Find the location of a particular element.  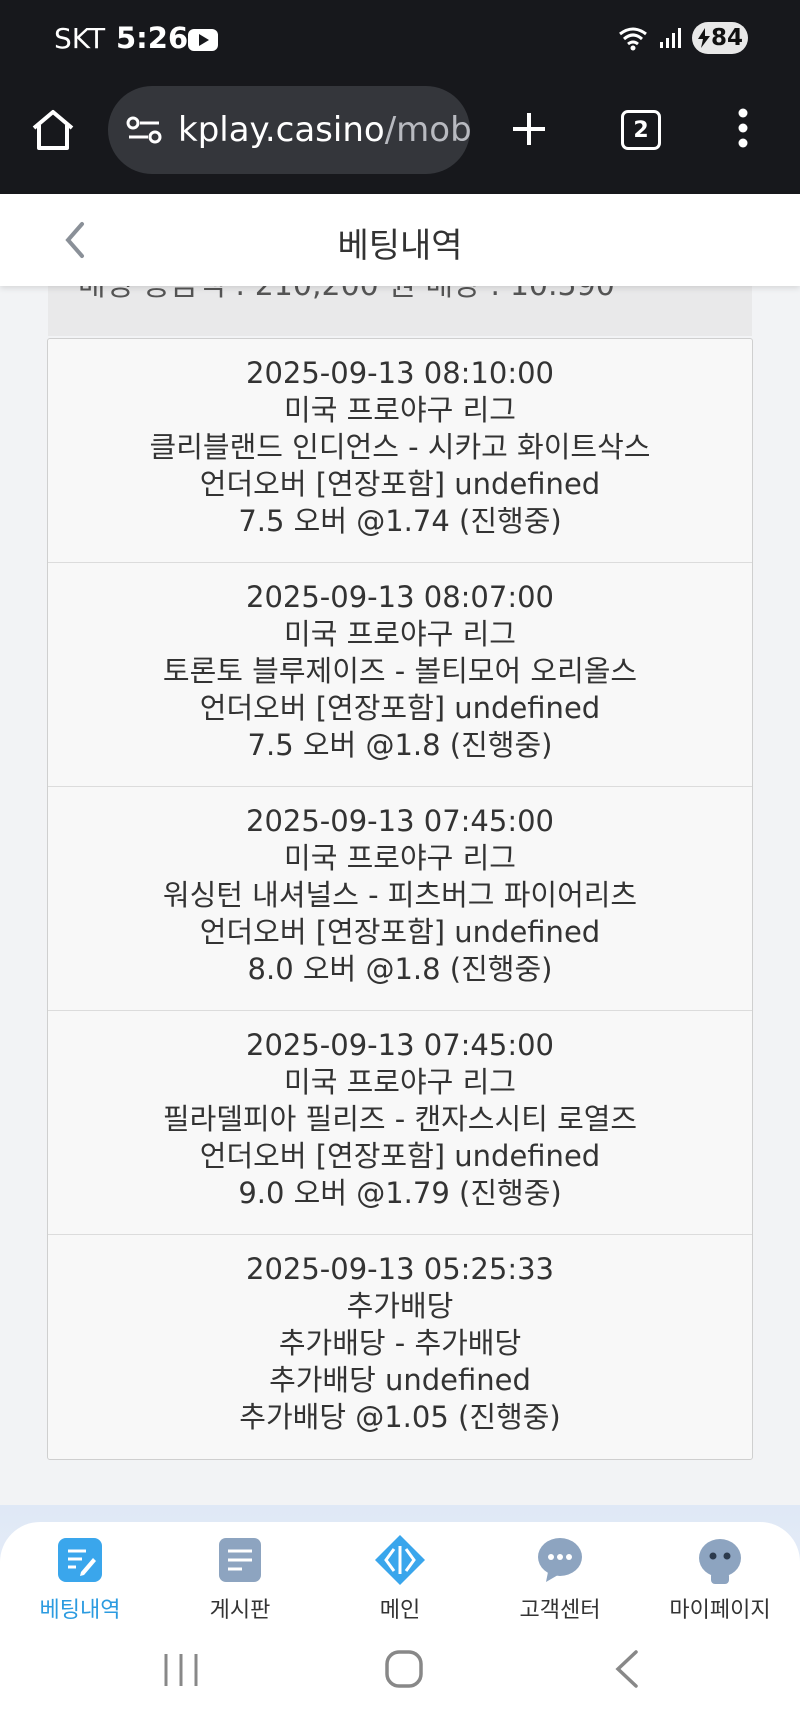

robot-icon is located at coordinates (720, 1561).